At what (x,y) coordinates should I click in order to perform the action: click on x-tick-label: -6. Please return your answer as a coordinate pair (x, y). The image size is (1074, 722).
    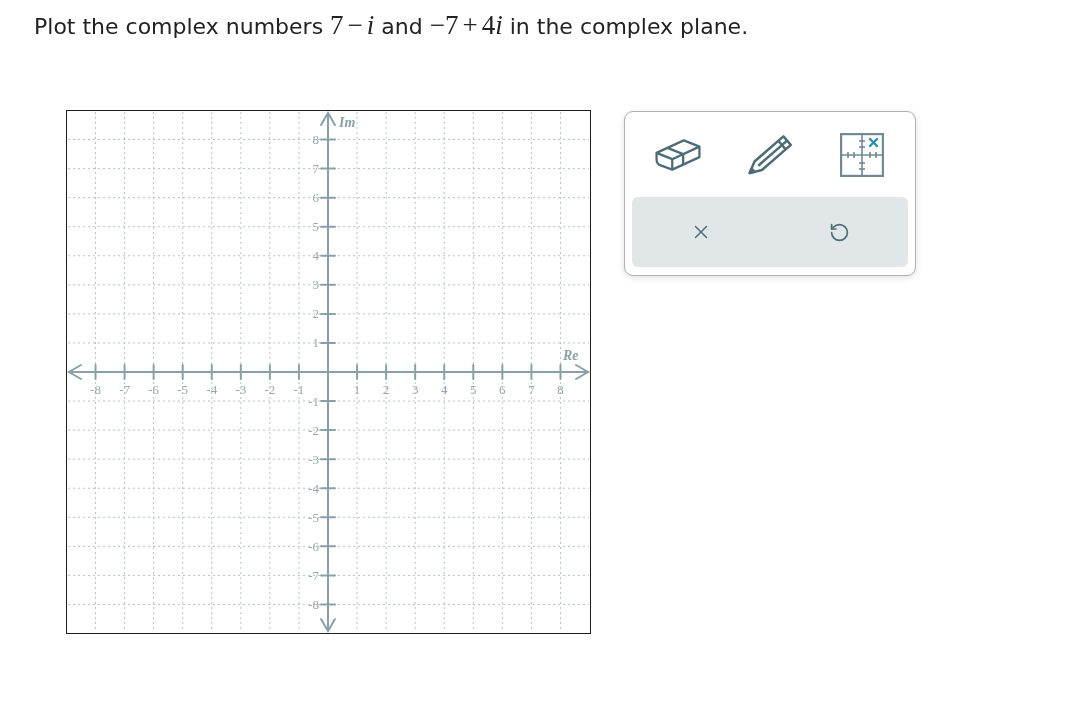
    Looking at the image, I should click on (154, 389).